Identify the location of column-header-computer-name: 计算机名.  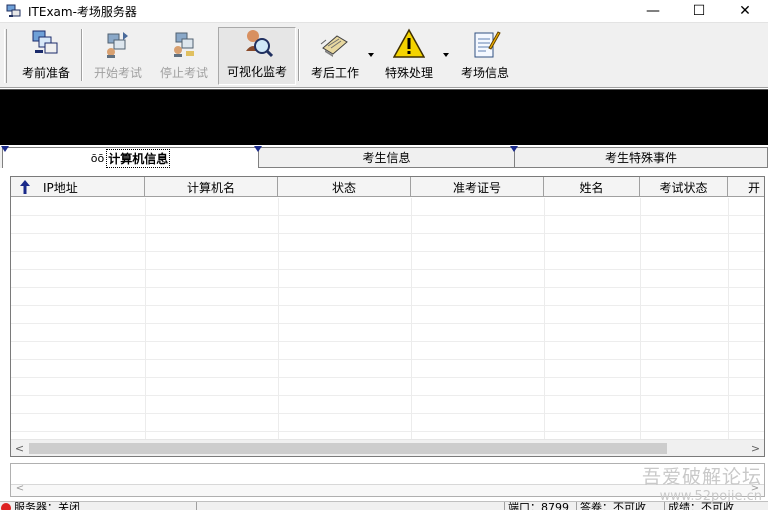
(211, 187).